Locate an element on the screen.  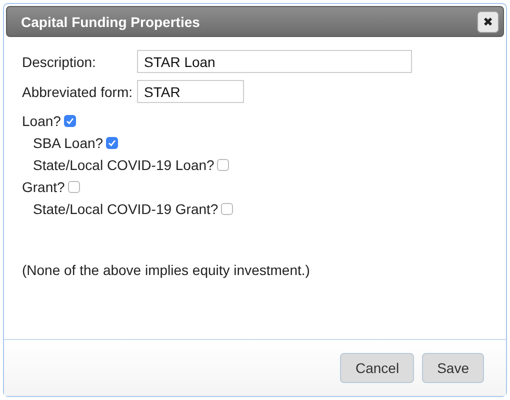
option-label: Loan? is located at coordinates (41, 121).